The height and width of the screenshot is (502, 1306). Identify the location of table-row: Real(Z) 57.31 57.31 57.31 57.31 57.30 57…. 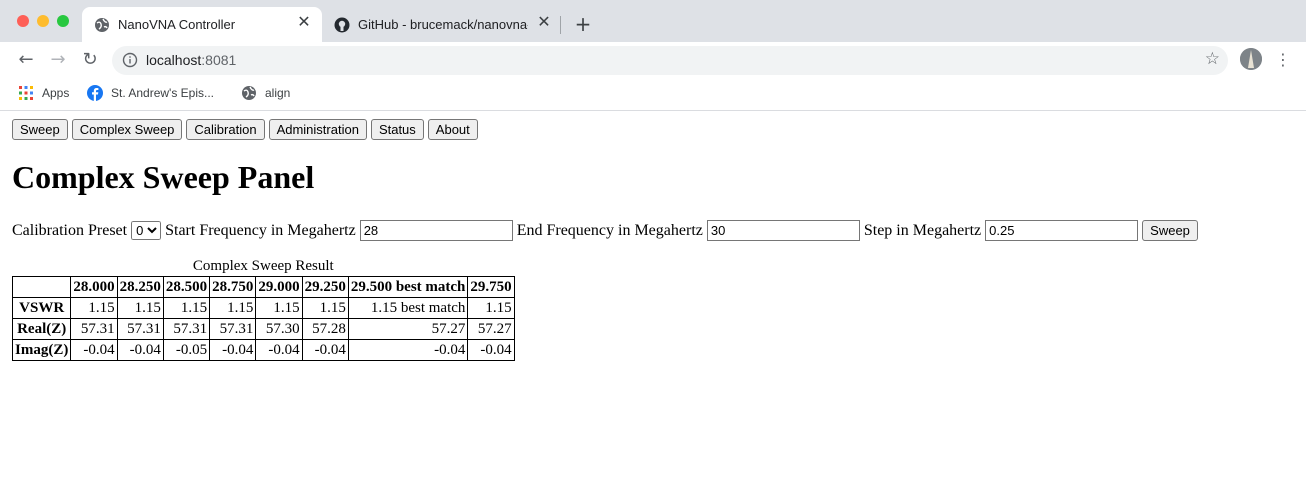
(263, 329).